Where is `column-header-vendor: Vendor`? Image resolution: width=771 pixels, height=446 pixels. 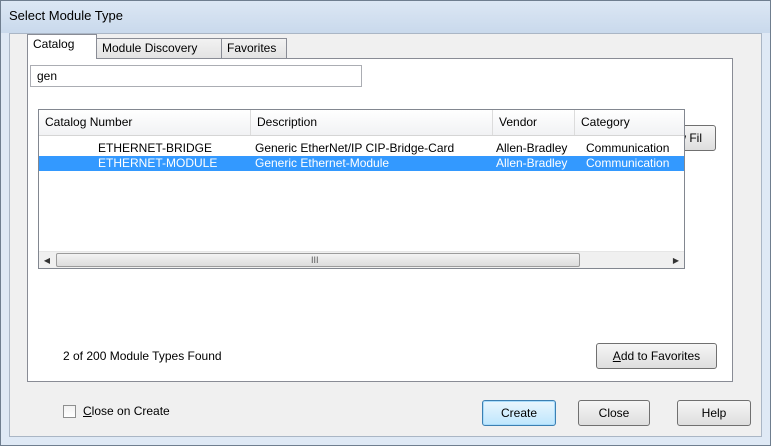 column-header-vendor: Vendor is located at coordinates (534, 122).